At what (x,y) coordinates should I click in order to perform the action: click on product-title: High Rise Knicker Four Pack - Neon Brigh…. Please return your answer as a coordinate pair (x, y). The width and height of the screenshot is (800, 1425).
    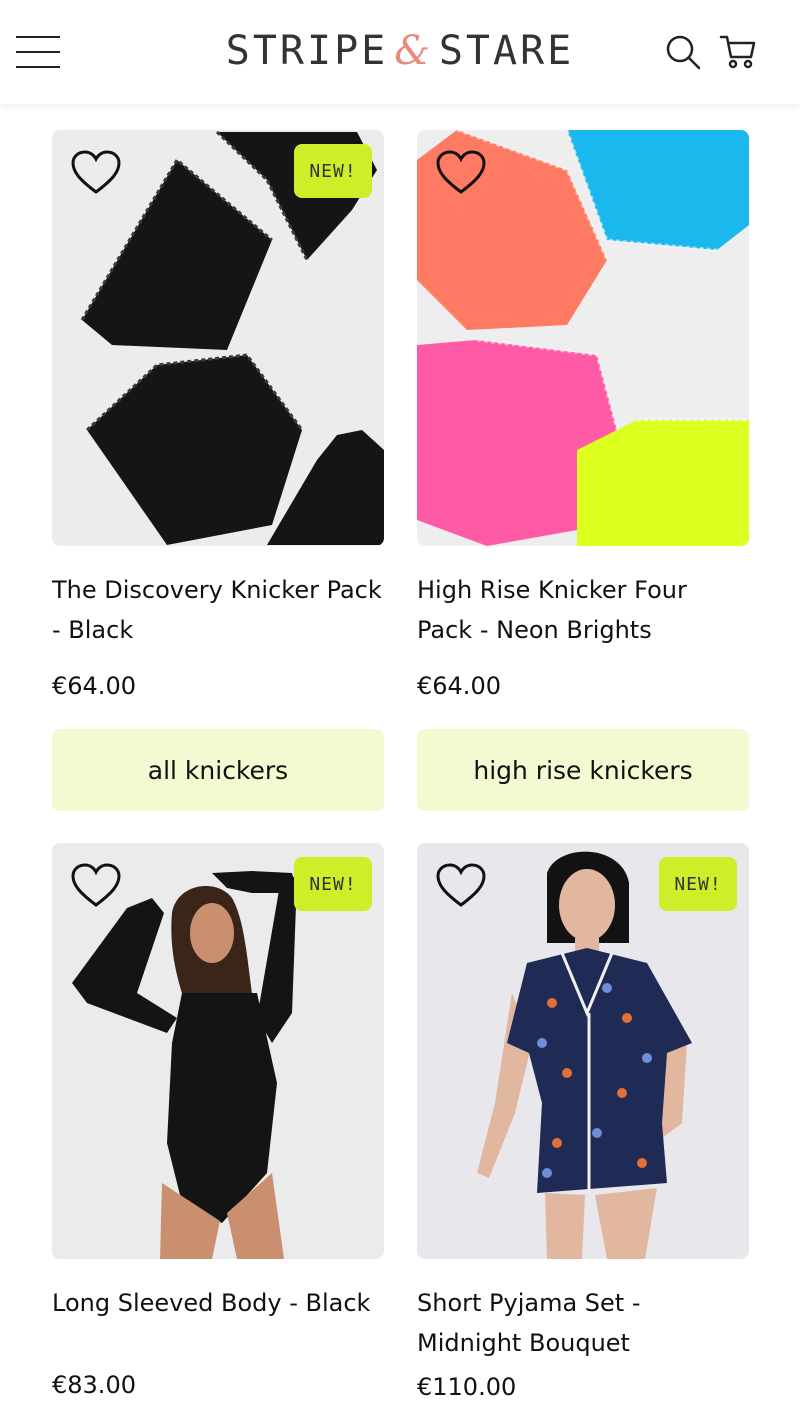
    Looking at the image, I should click on (583, 610).